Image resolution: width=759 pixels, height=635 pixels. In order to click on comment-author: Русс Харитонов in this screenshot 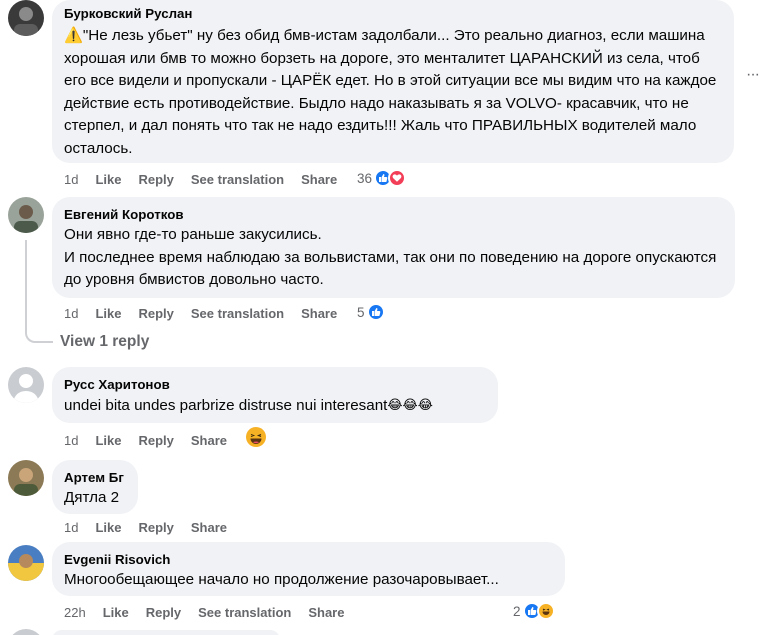, I will do `click(275, 384)`.